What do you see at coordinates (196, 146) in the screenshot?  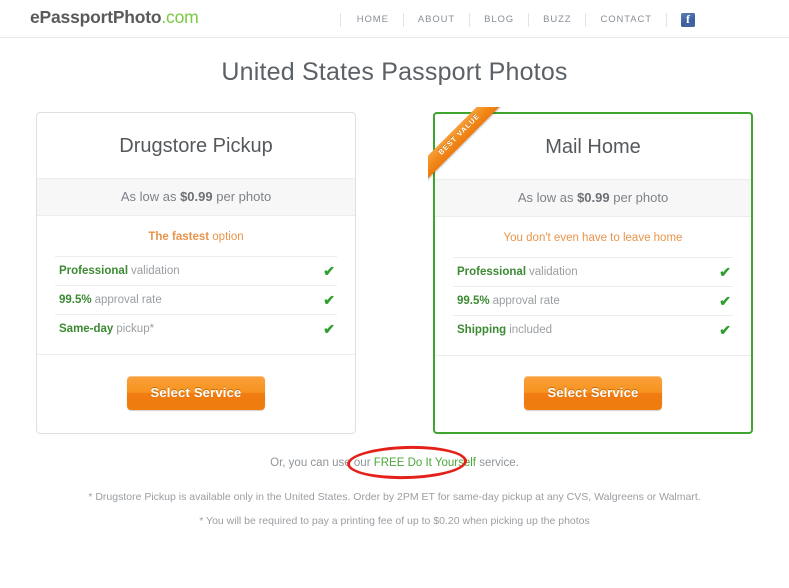 I see `card-title: Drugstore Pickup` at bounding box center [196, 146].